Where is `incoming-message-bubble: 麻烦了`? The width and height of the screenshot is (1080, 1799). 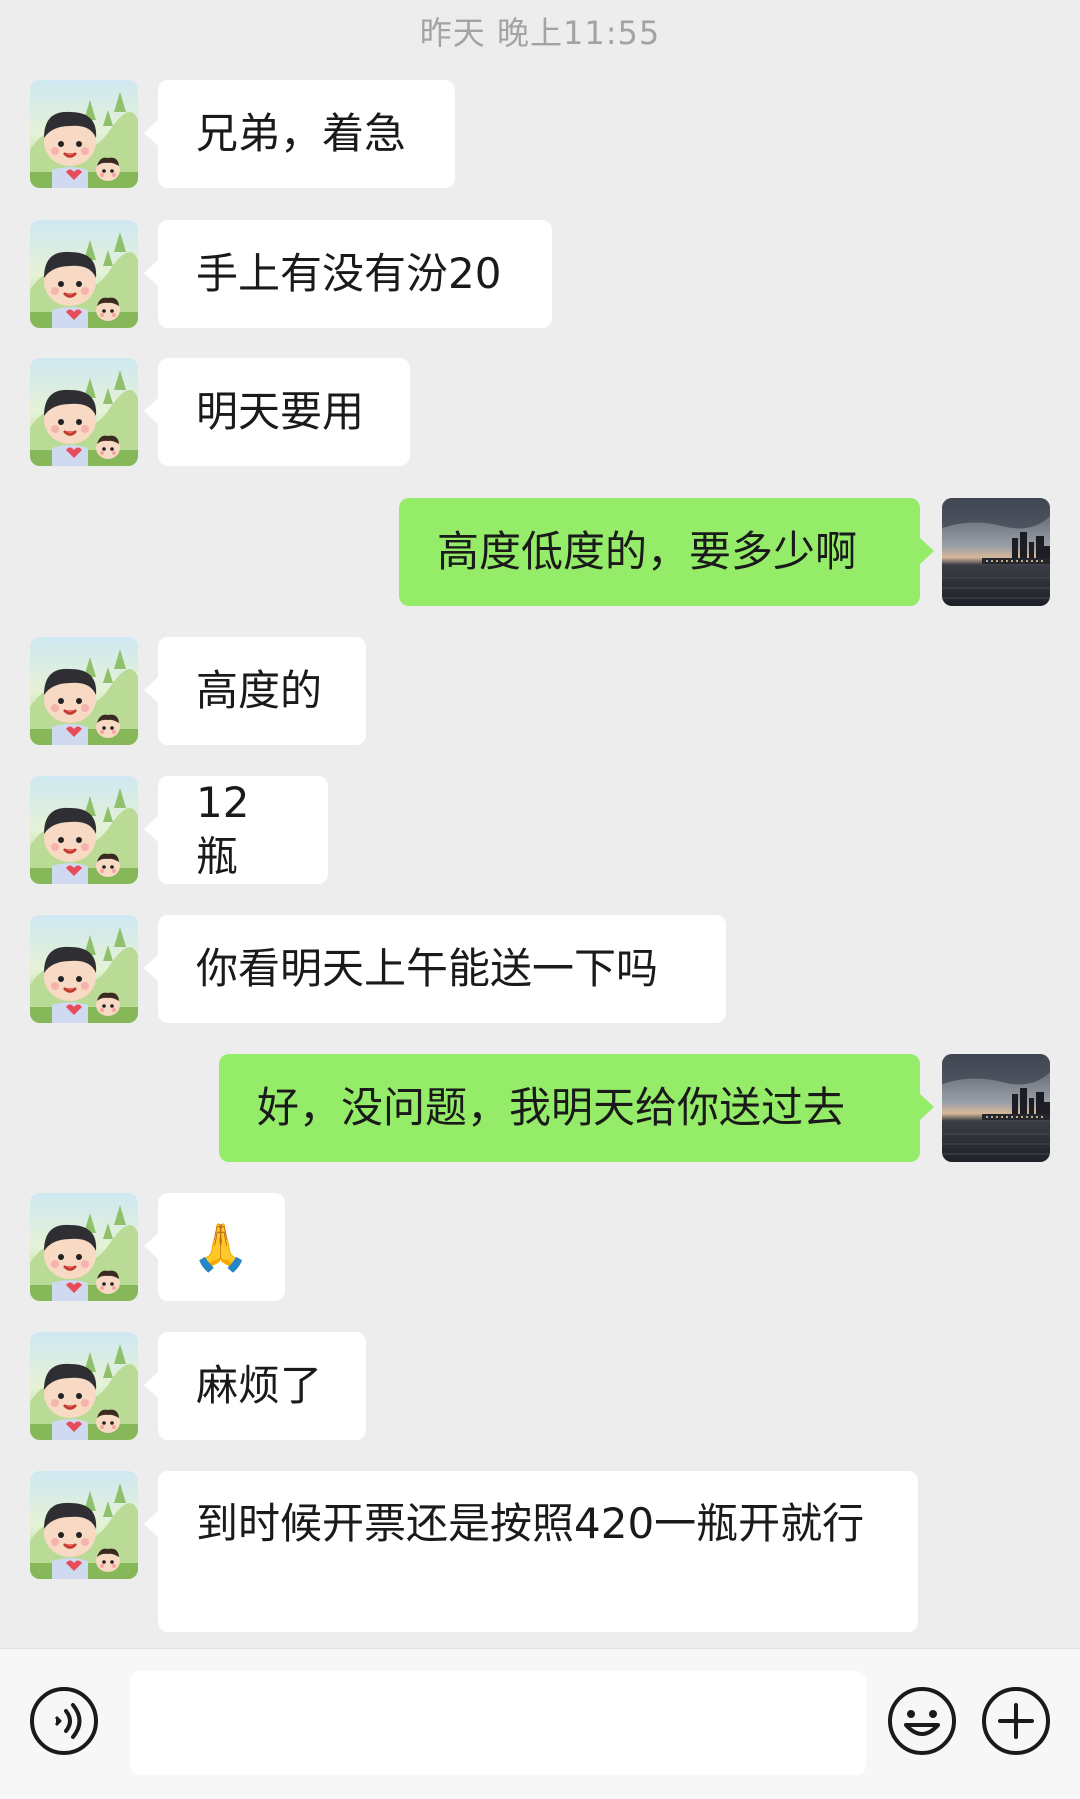 incoming-message-bubble: 麻烦了 is located at coordinates (255, 1386).